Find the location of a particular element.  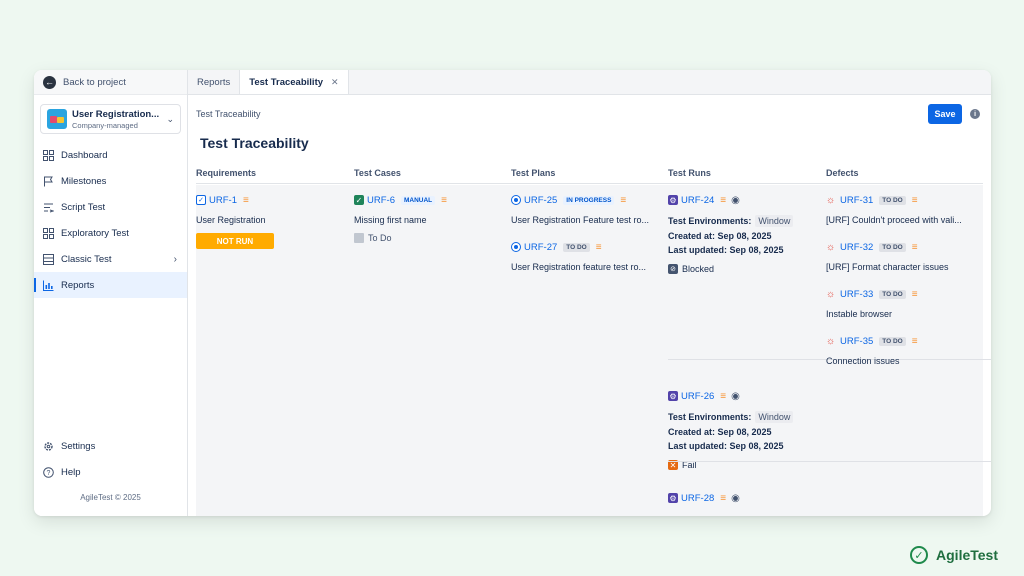

checkbox-icon: ✓ is located at coordinates (201, 200).